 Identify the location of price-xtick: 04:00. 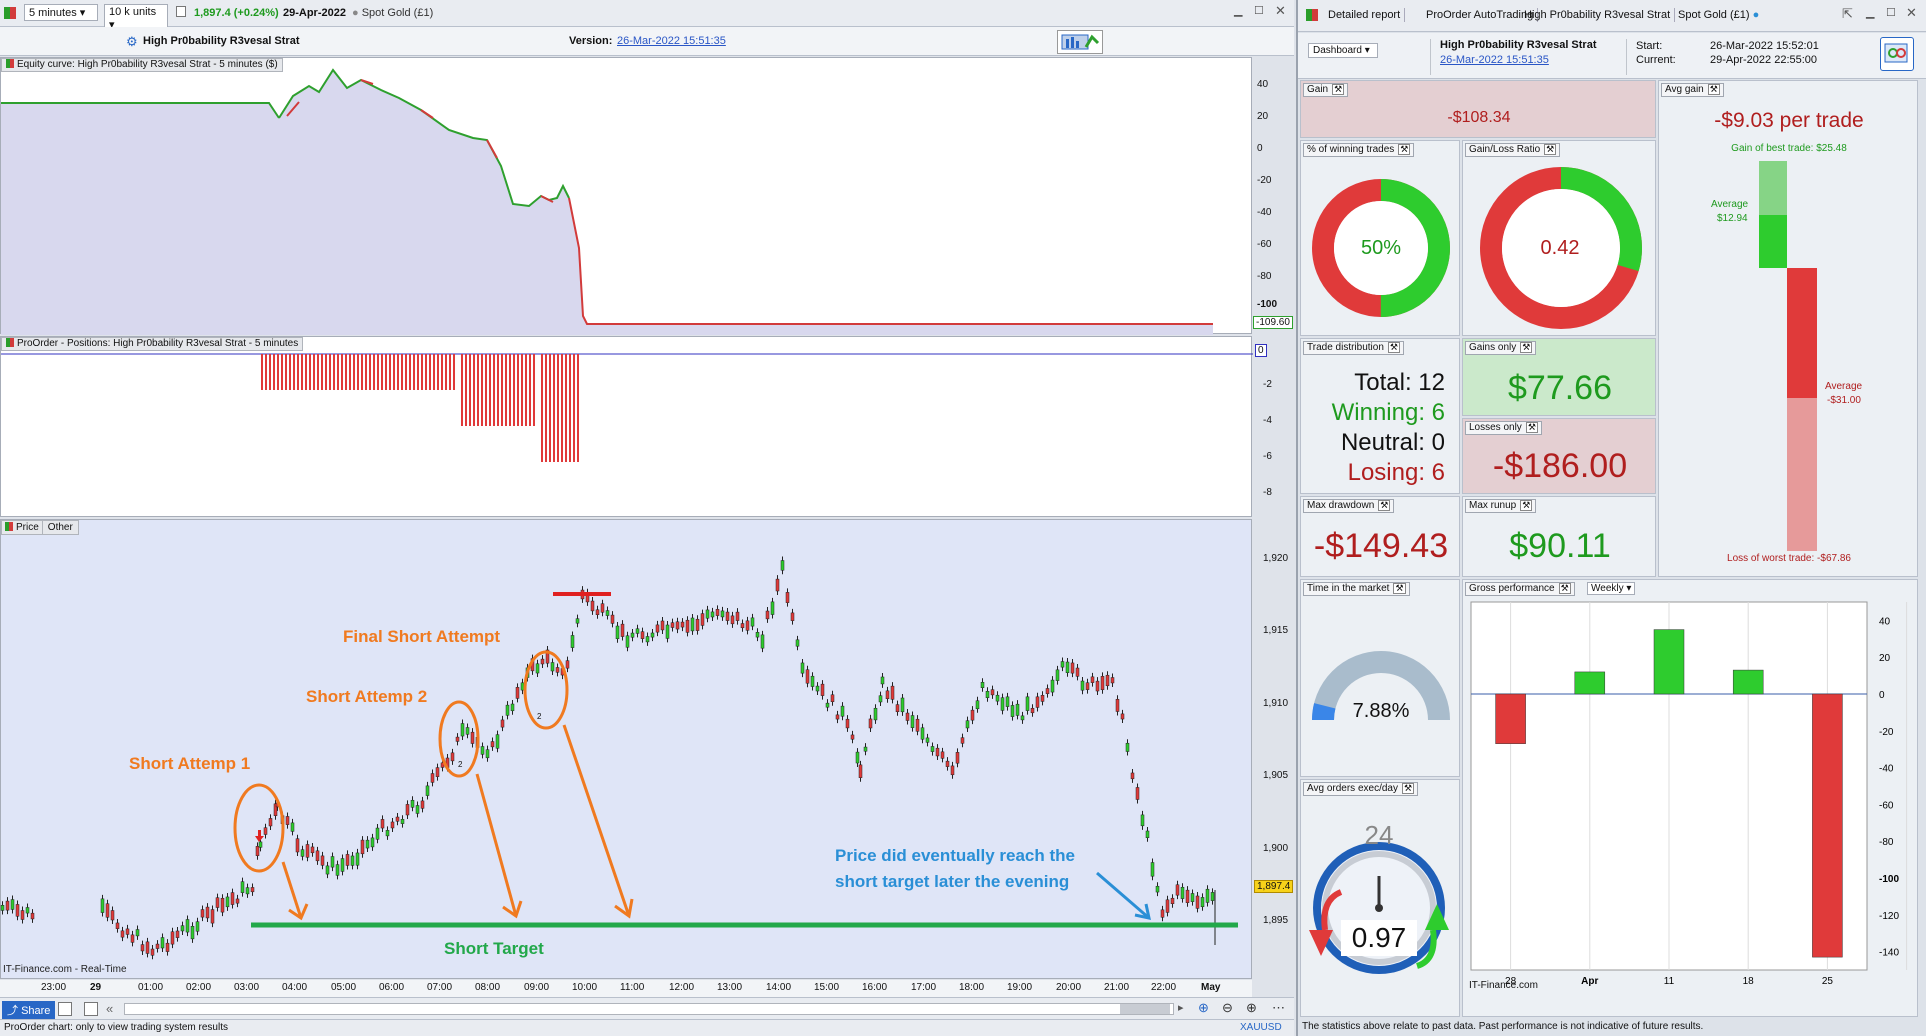
(295, 987).